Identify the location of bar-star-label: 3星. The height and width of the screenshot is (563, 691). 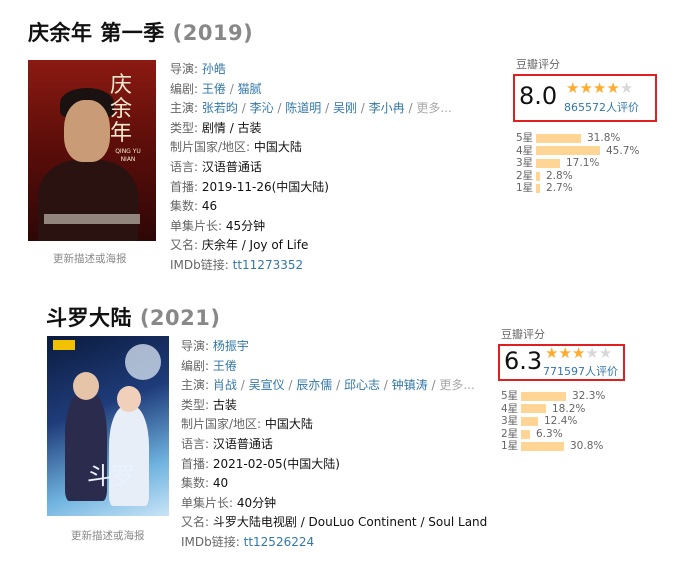
(510, 421).